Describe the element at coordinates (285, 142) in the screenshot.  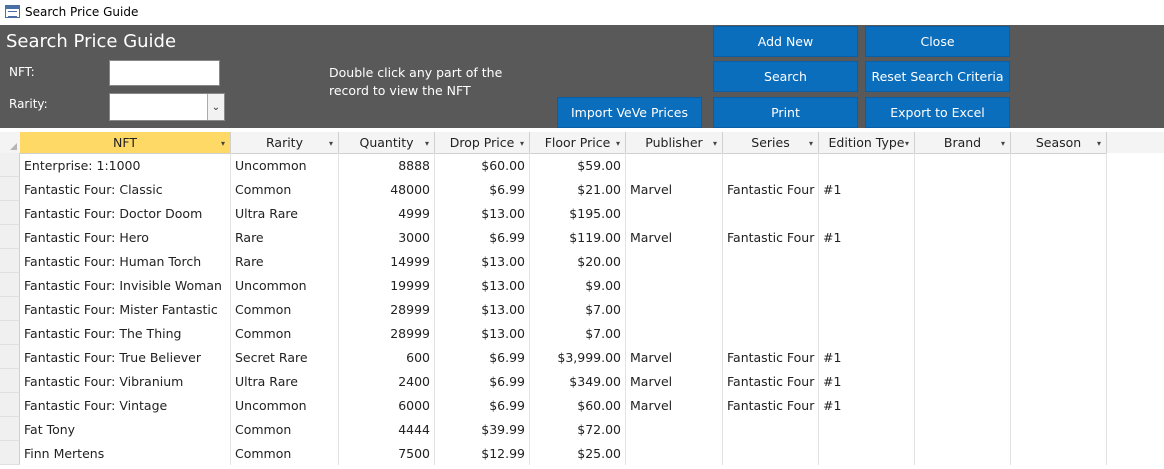
I see `column-header-rarity: Rarity ▾` at that location.